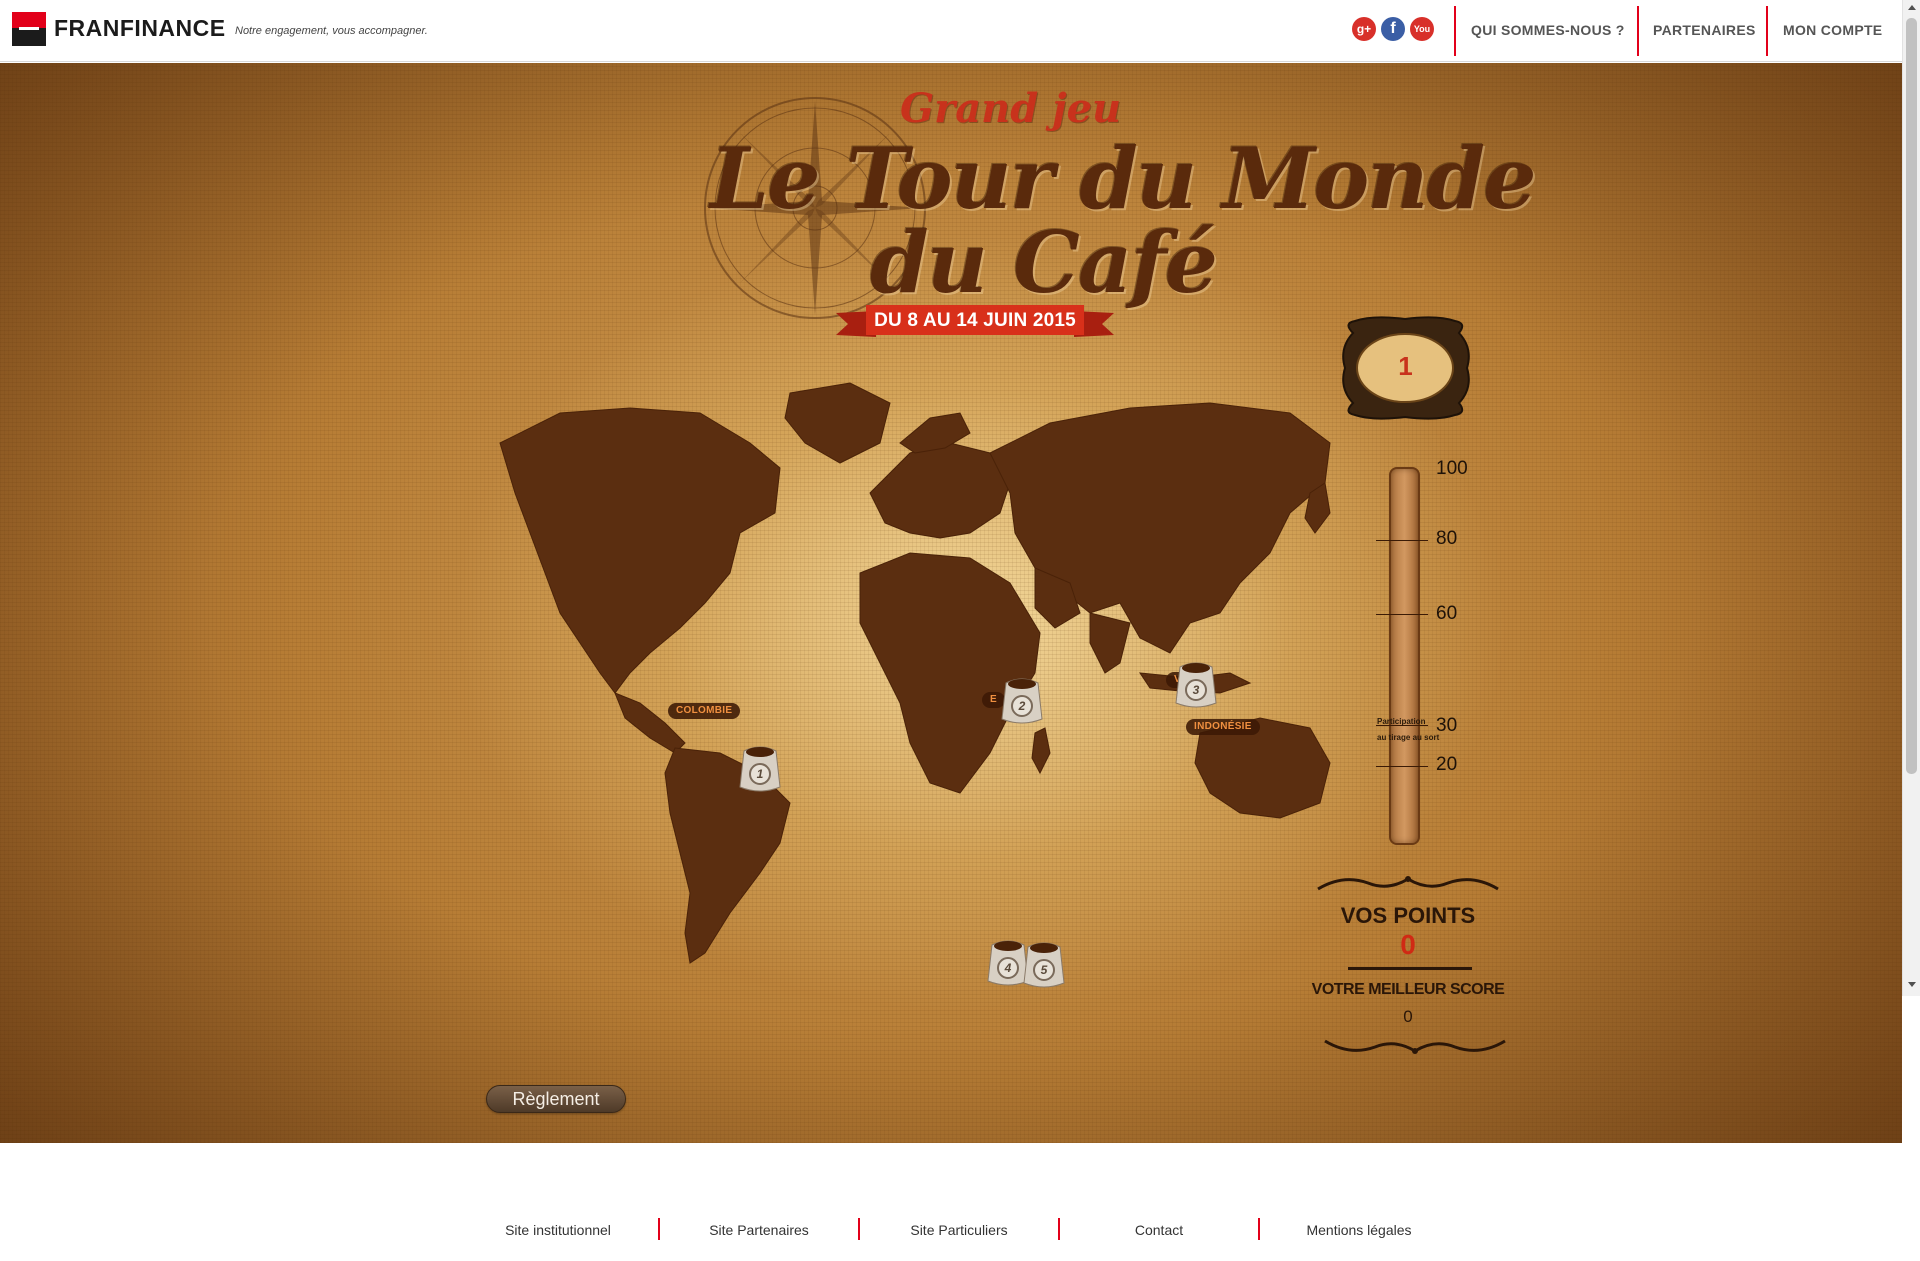  Describe the element at coordinates (1408, 737) in the screenshot. I see `gauge-caption-line2: au tirage au sort` at that location.